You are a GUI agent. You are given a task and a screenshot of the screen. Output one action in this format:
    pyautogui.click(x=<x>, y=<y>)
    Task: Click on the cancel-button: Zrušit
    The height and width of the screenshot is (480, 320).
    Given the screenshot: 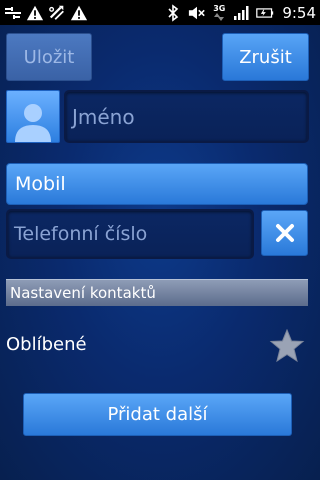 What is the action you would take?
    pyautogui.click(x=265, y=57)
    